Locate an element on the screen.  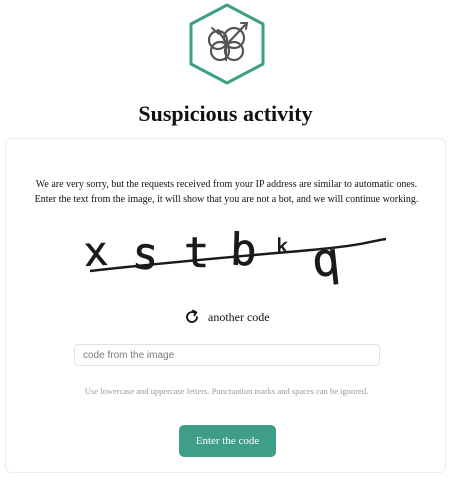
refresh-icon is located at coordinates (192, 316).